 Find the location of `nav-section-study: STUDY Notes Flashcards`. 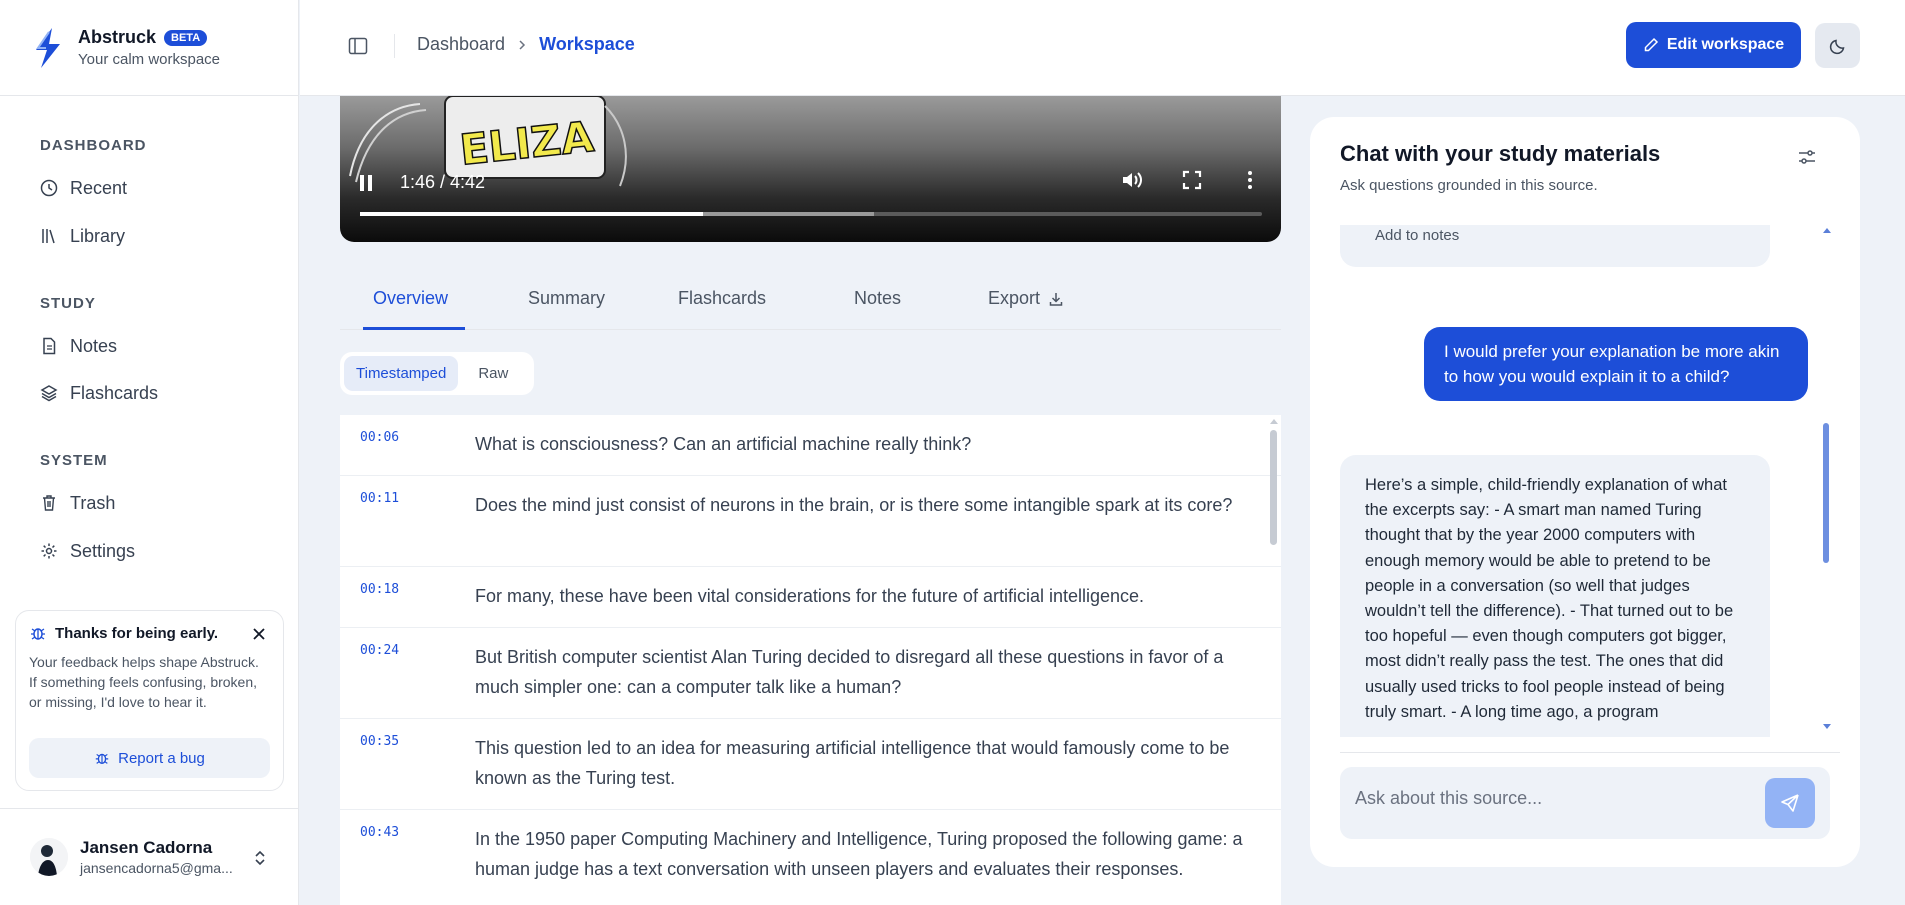

nav-section-study: STUDY Notes Flashcards is located at coordinates (79, 350).